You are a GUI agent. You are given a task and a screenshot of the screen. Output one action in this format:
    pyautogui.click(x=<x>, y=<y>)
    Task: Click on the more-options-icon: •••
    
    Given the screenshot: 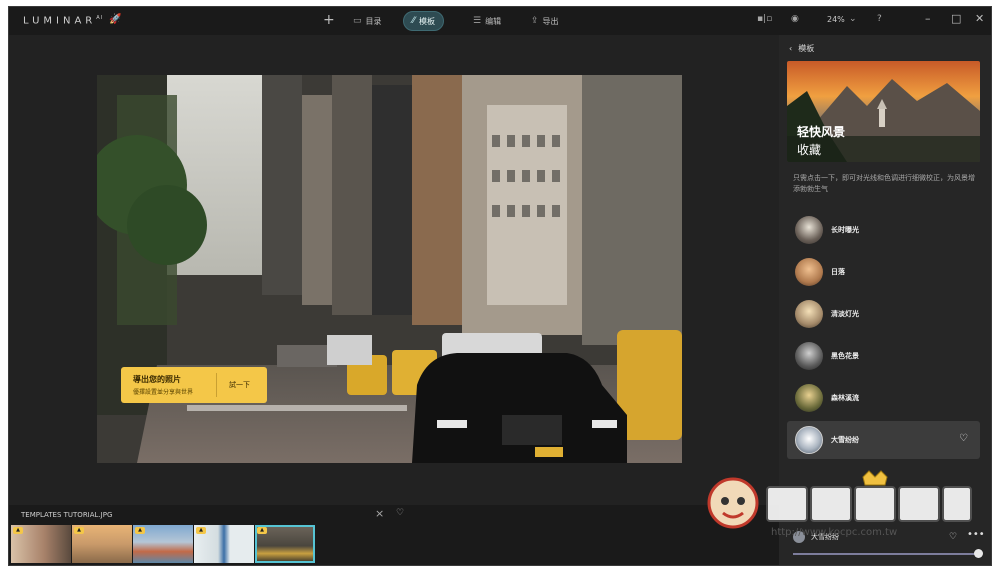 What is the action you would take?
    pyautogui.click(x=976, y=534)
    